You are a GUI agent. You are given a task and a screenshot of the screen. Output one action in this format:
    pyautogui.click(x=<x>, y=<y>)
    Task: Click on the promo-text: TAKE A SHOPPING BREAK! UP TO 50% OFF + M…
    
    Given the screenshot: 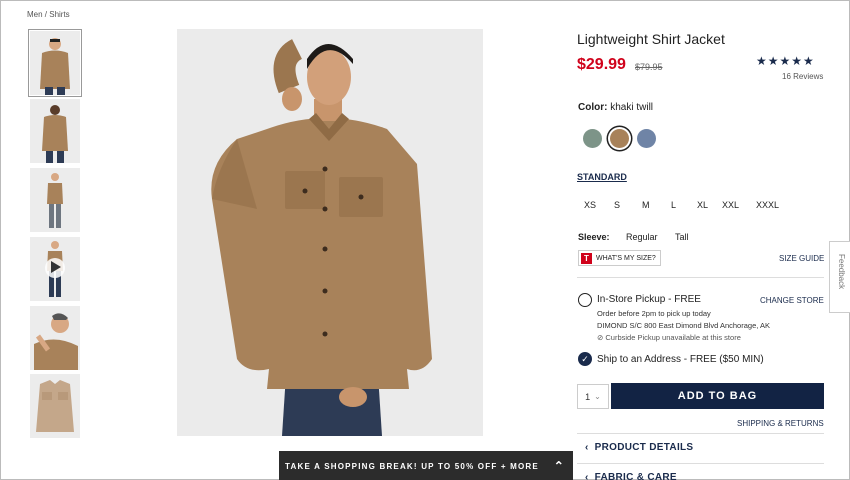 What is the action you would take?
    pyautogui.click(x=412, y=466)
    